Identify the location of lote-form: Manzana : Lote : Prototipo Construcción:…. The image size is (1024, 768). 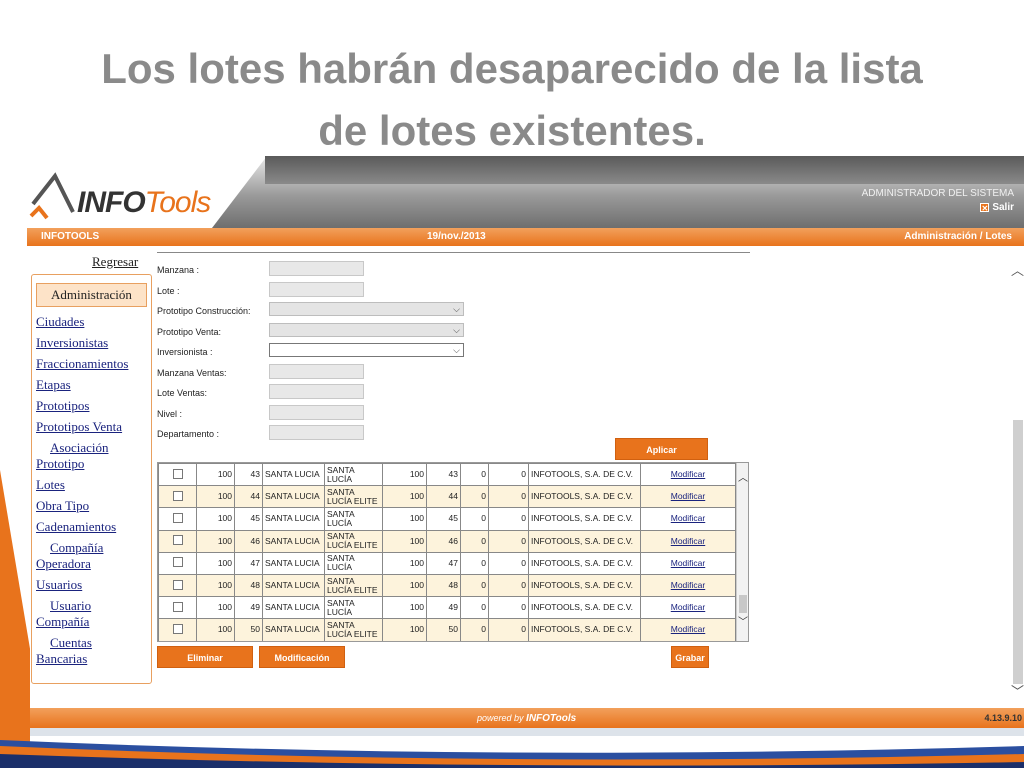
(457, 352).